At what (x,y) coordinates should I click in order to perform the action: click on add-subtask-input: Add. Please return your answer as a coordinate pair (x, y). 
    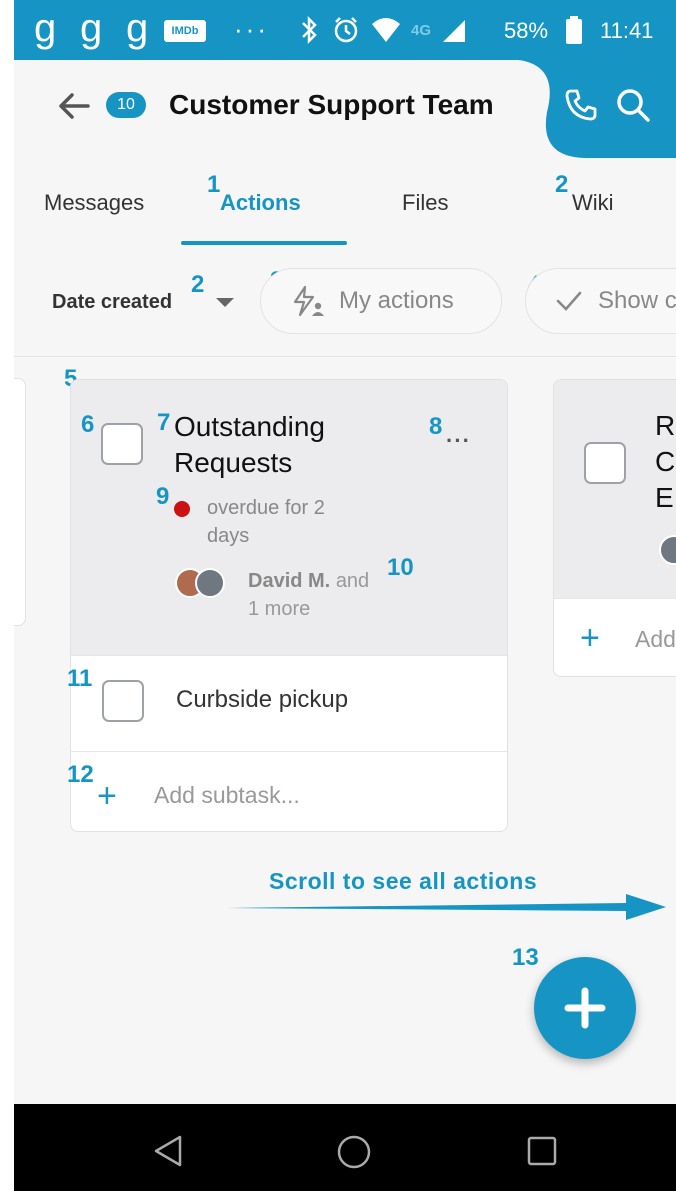
    Looking at the image, I should click on (655, 639).